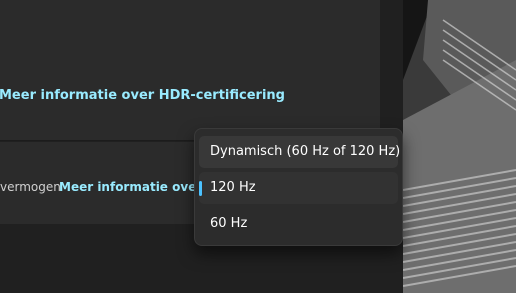  Describe the element at coordinates (229, 223) in the screenshot. I see `option-label: 60 Hz` at that location.